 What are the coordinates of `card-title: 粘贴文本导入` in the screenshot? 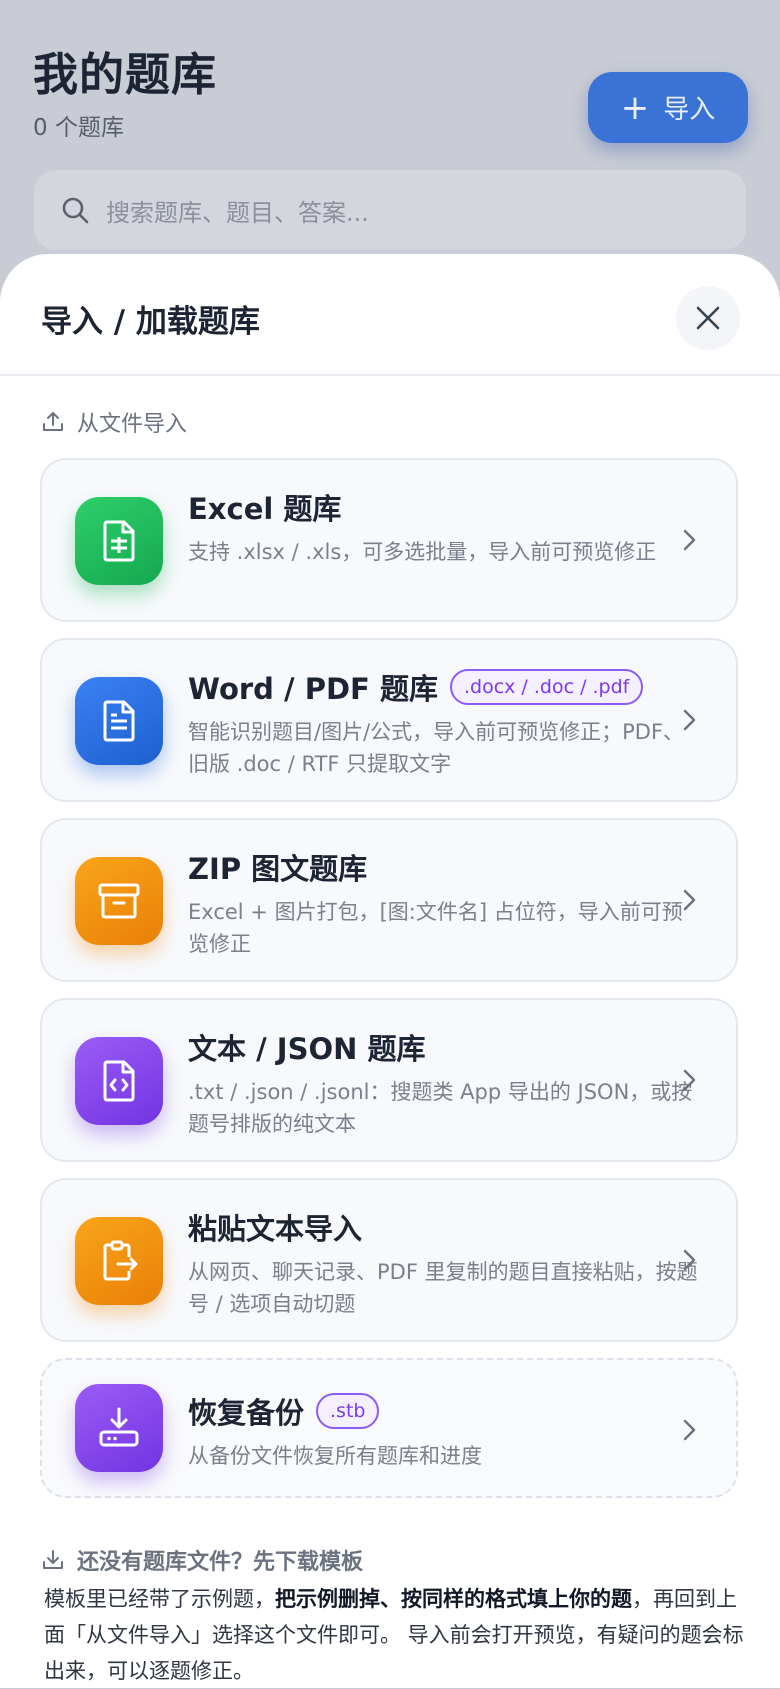 It's located at (275, 1229).